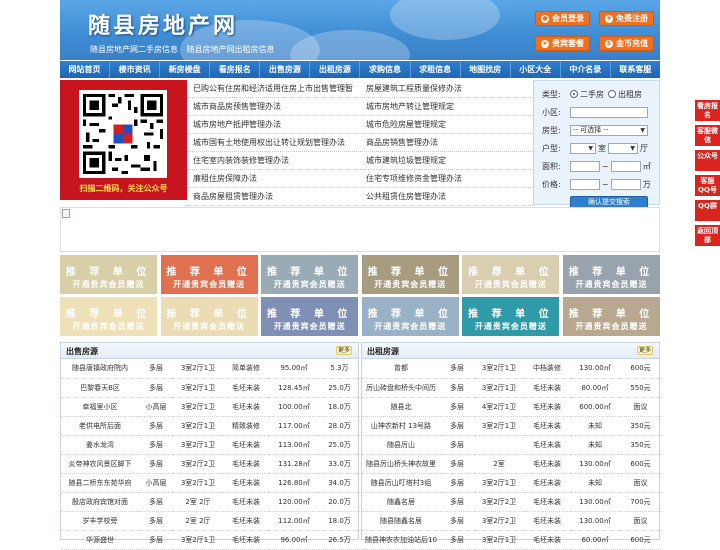 The width and height of the screenshot is (720, 550). Describe the element at coordinates (344, 350) in the screenshot. I see `sale-more-button: 更多` at that location.